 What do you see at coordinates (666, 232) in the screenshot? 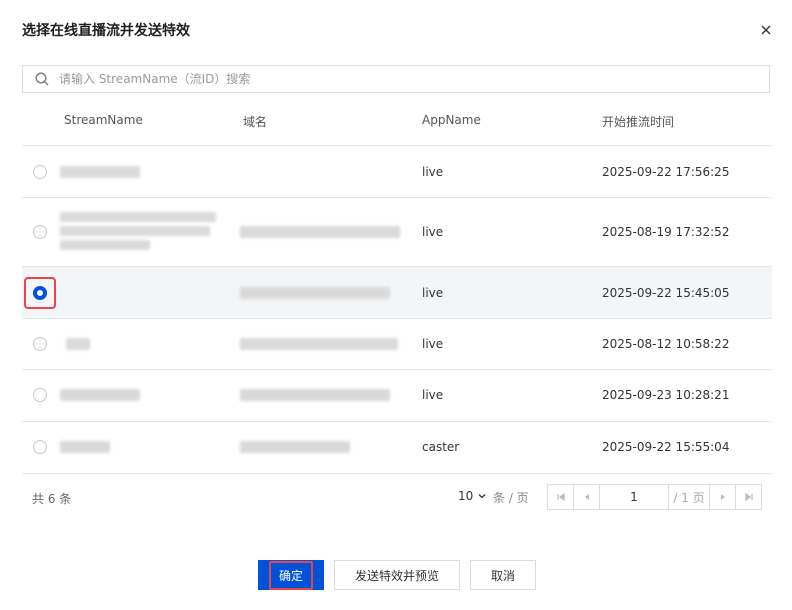
I see `start-time: 2025-08-19 17:32:52` at bounding box center [666, 232].